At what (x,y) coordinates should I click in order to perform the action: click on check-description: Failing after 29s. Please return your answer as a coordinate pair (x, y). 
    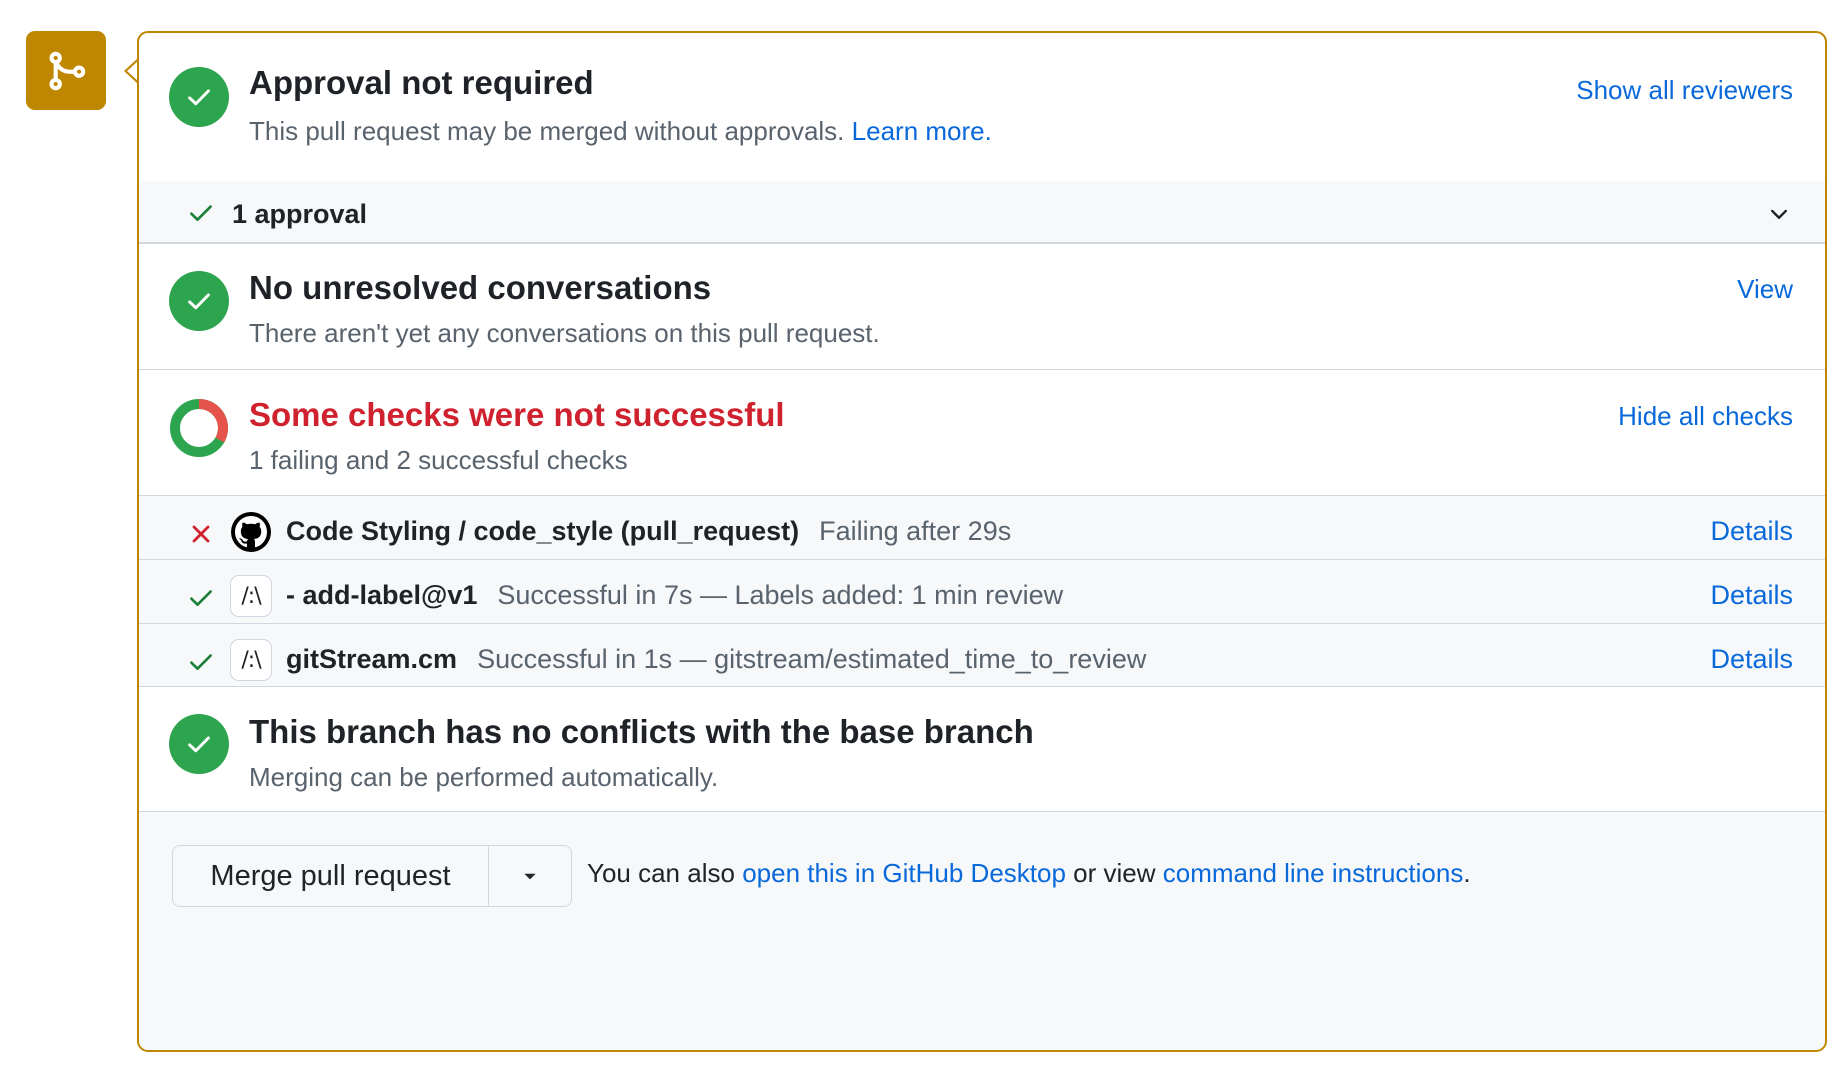
    Looking at the image, I should click on (915, 531).